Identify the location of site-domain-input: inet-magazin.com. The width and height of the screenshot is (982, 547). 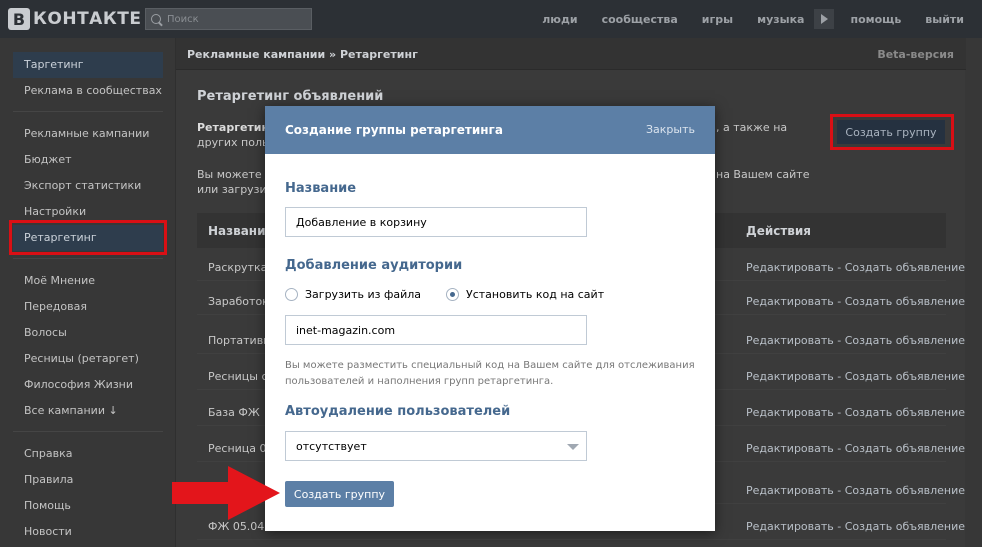
(436, 330).